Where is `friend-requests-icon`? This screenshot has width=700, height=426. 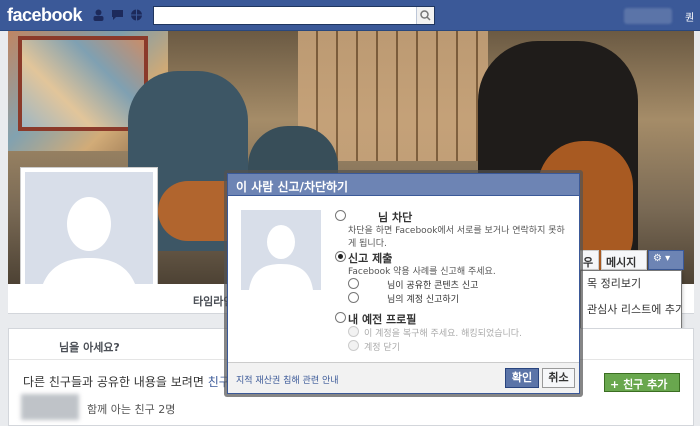 friend-requests-icon is located at coordinates (98, 15).